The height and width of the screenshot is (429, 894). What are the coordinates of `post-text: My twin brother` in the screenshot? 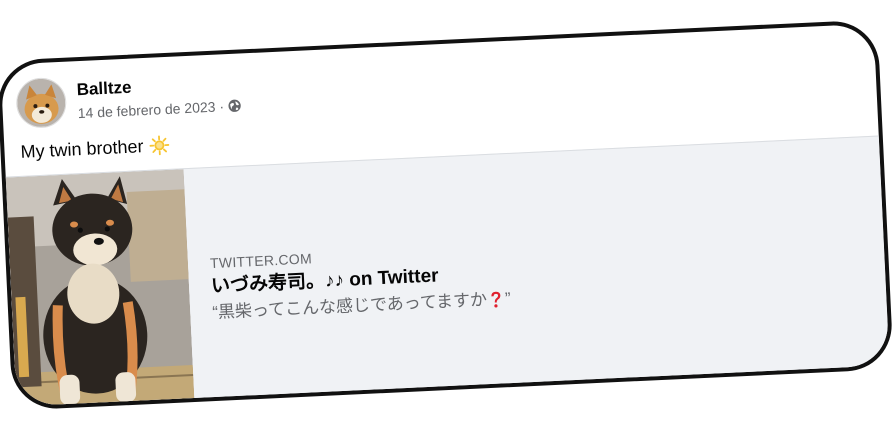 It's located at (95, 148).